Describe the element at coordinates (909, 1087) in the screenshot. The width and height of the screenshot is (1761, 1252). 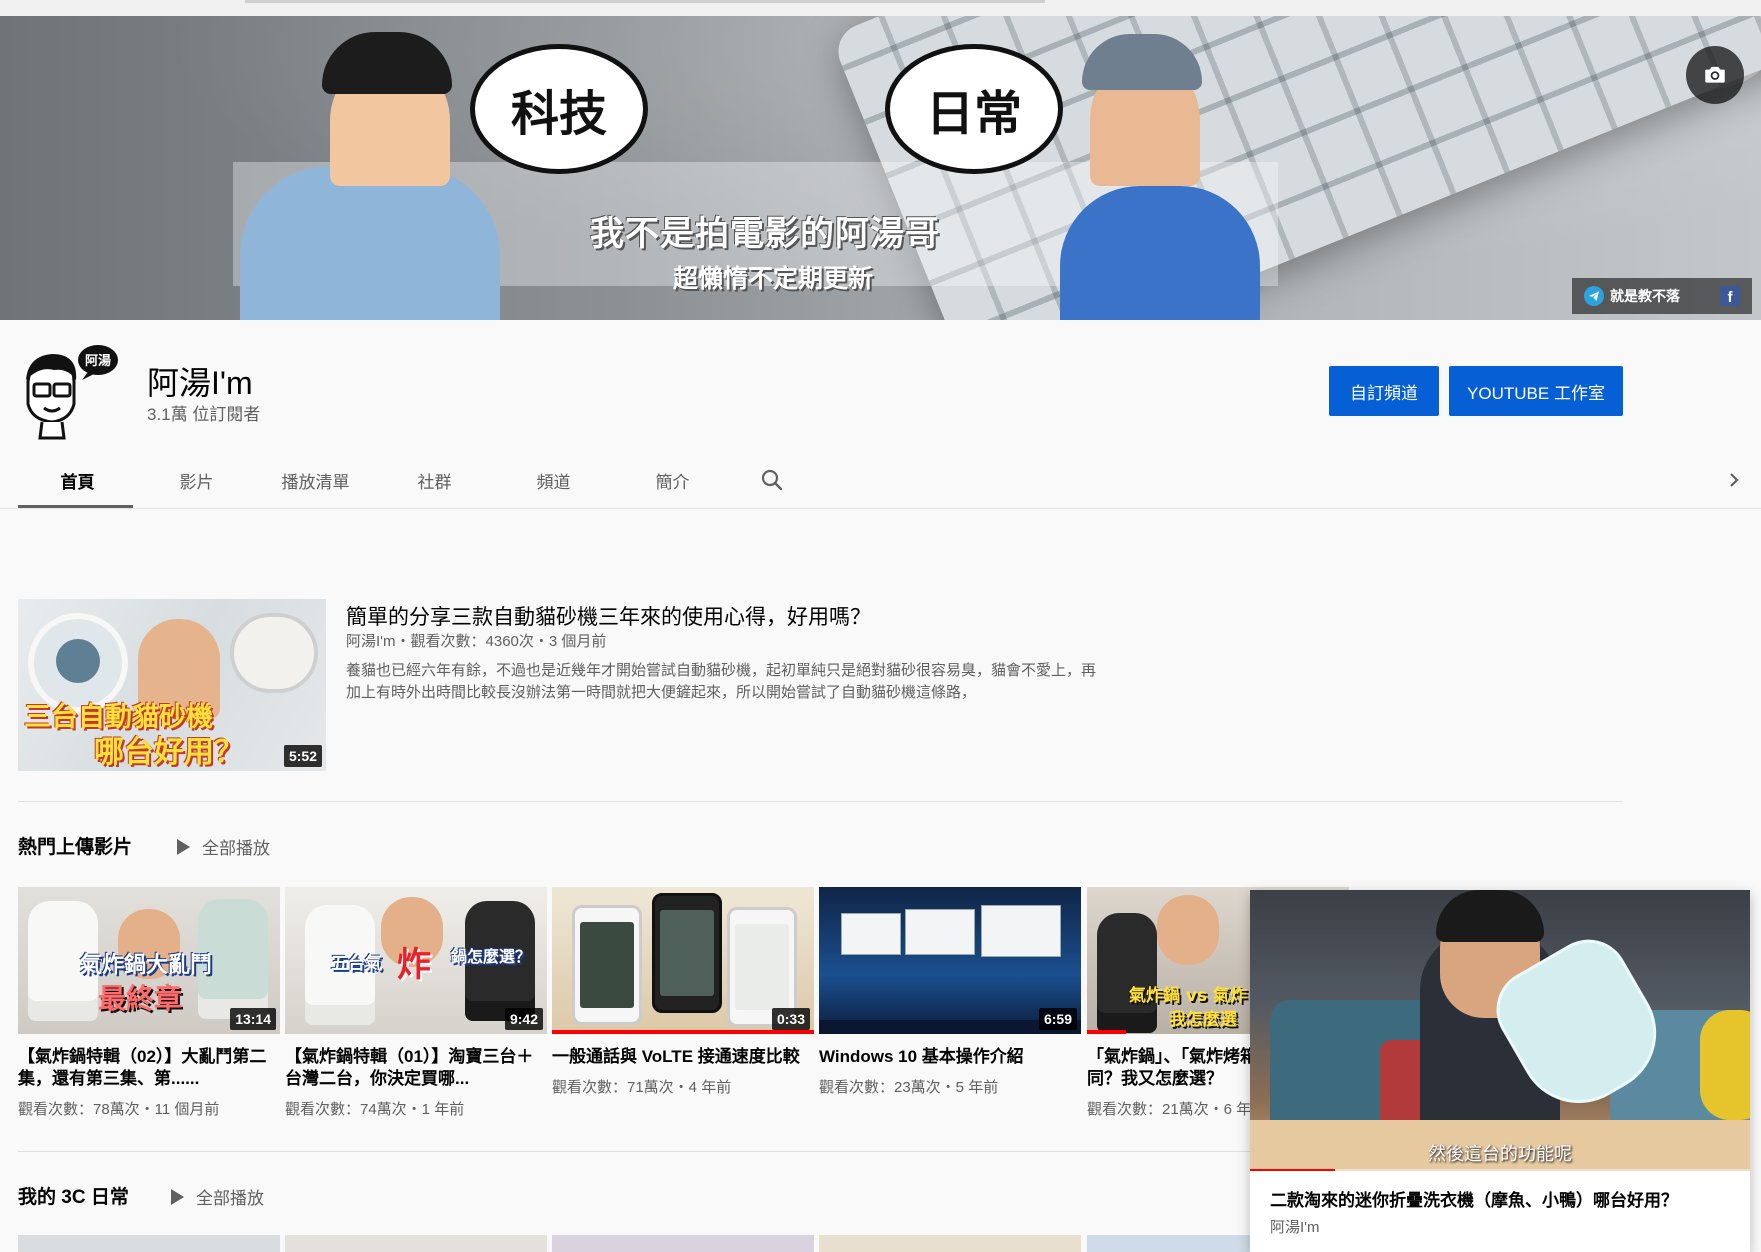
I see `video-meta: 觀看次數：23萬次・5 年前` at that location.